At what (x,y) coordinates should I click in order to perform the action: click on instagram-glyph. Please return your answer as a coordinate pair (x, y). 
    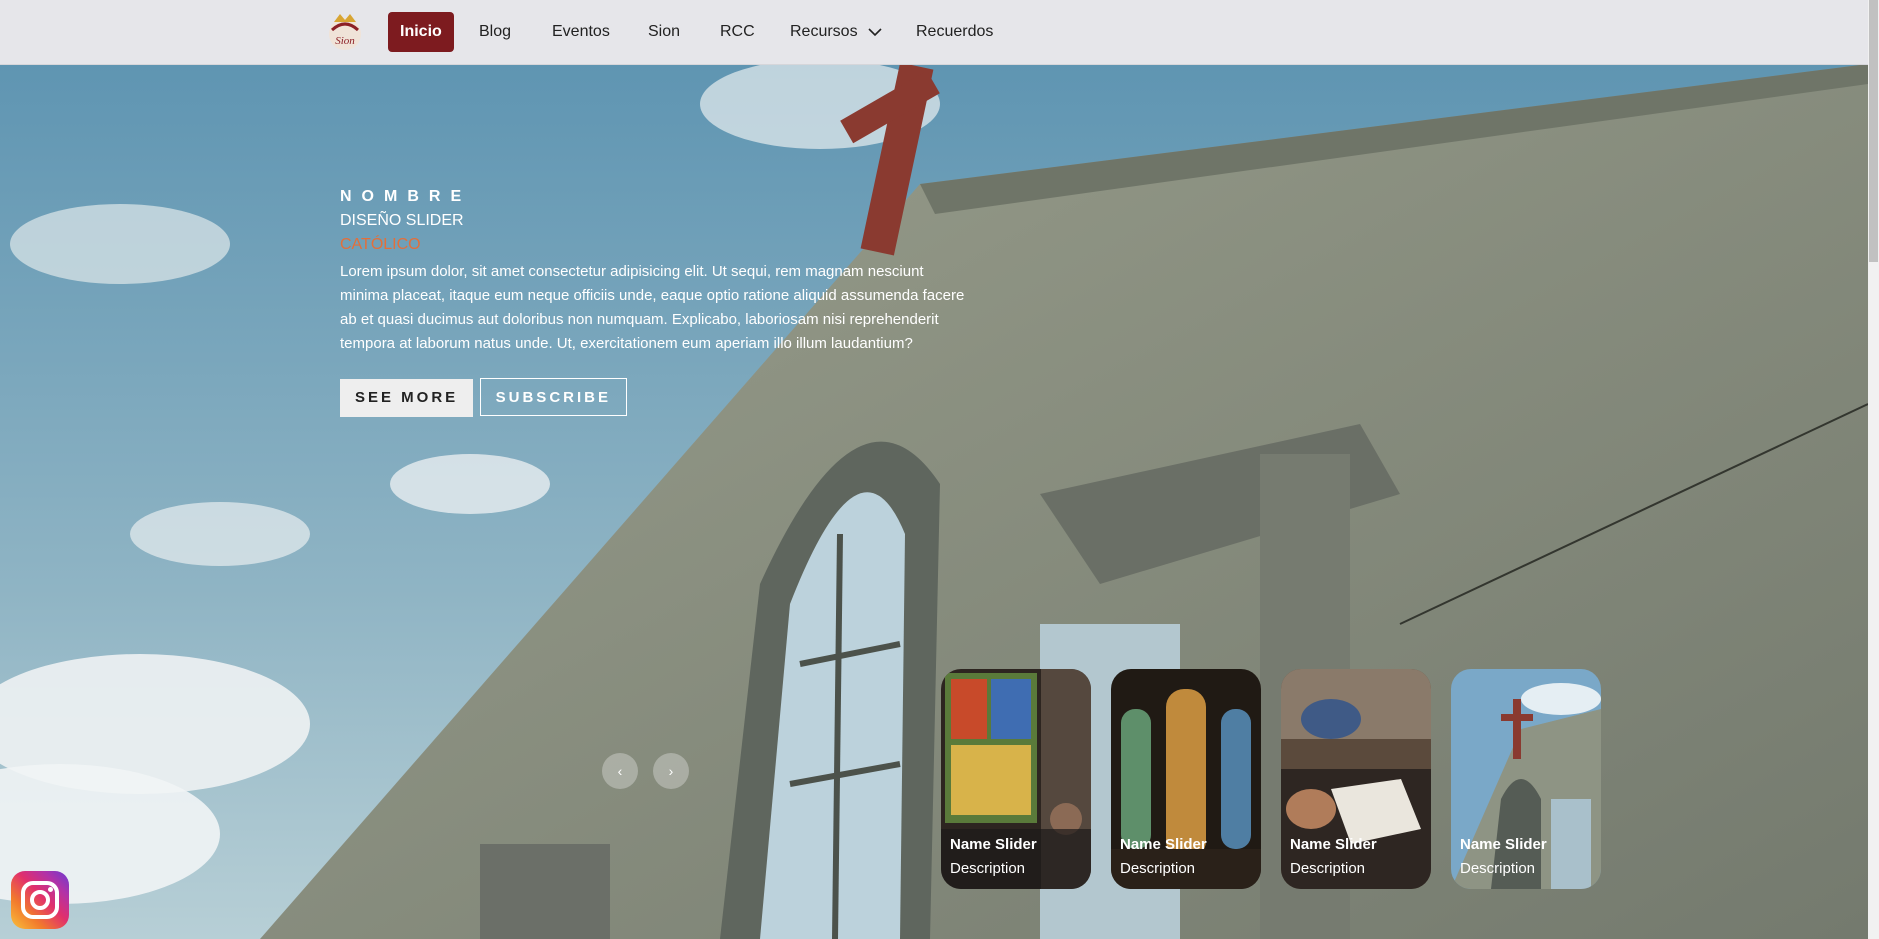
    Looking at the image, I should click on (40, 900).